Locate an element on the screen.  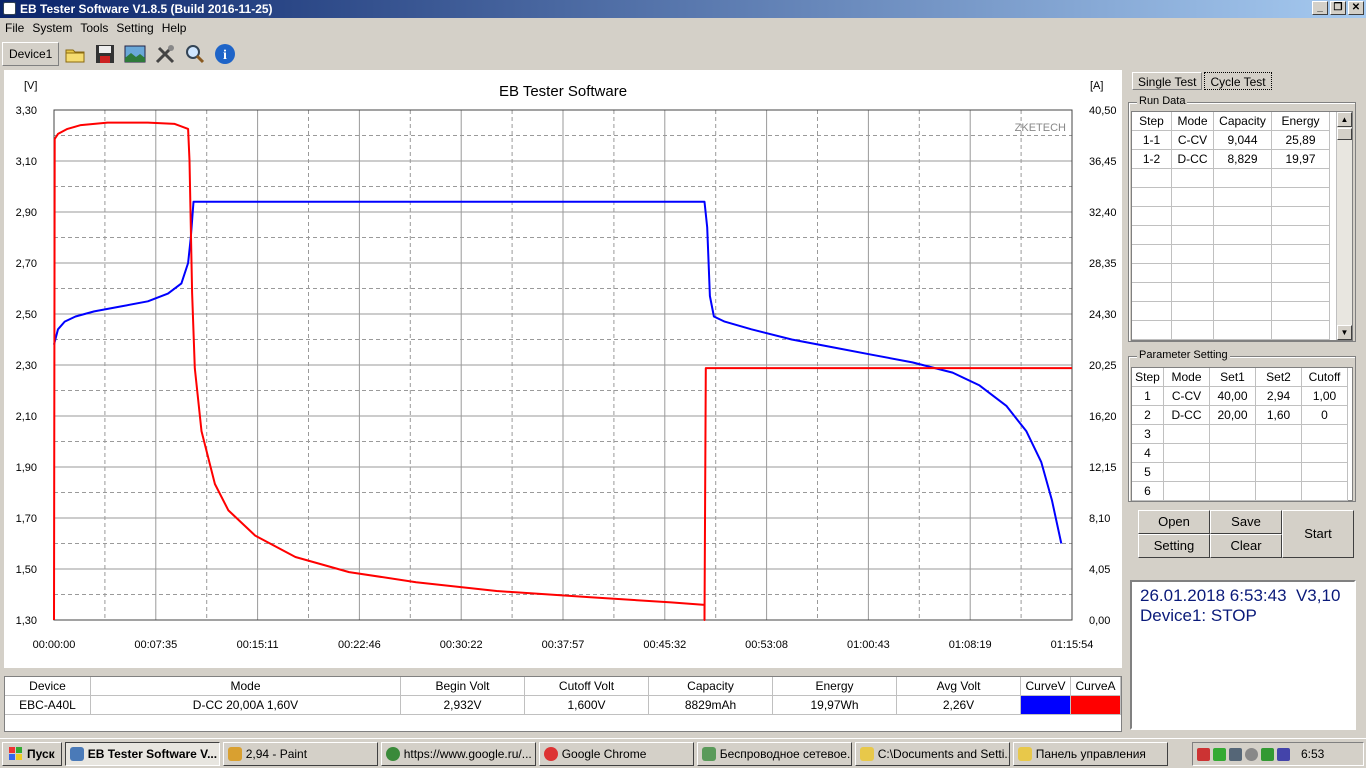
minimize-button: _ is located at coordinates (1320, 8).